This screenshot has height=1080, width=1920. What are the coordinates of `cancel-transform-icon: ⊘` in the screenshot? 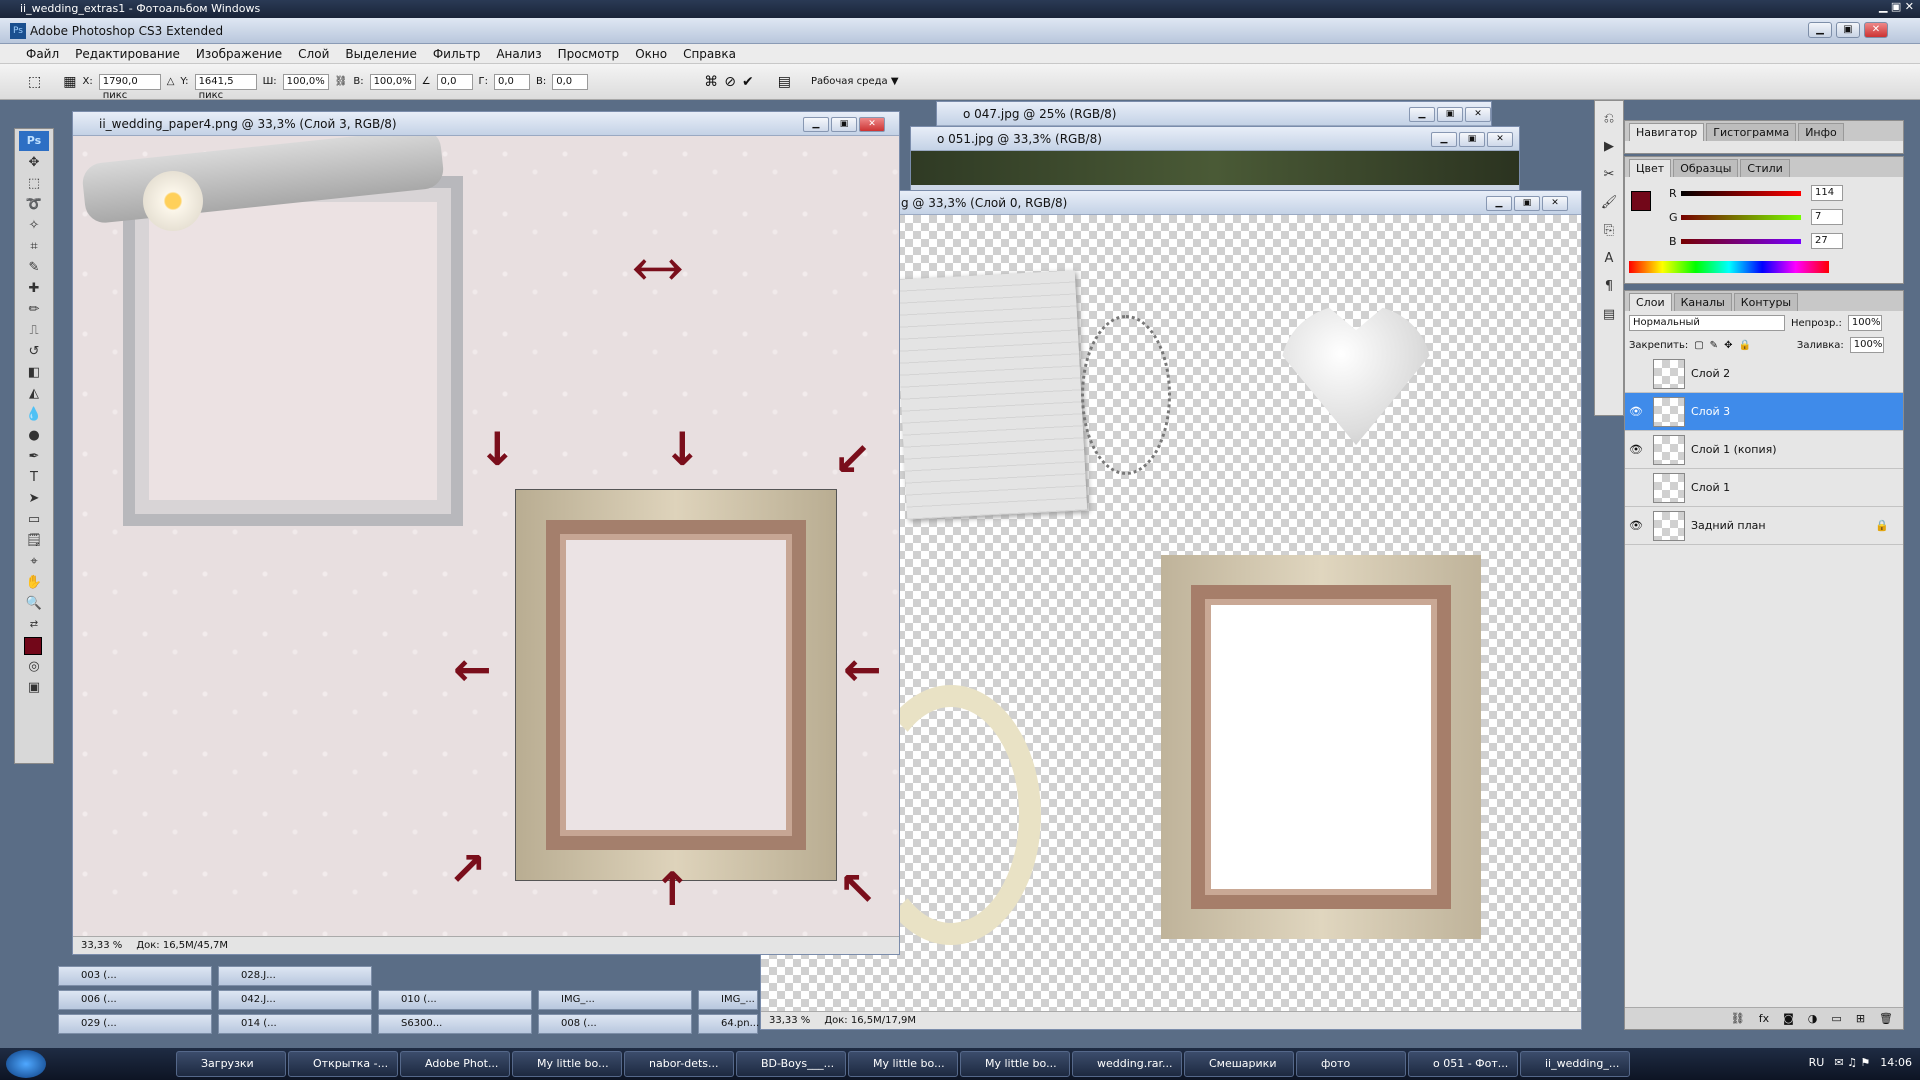 It's located at (730, 82).